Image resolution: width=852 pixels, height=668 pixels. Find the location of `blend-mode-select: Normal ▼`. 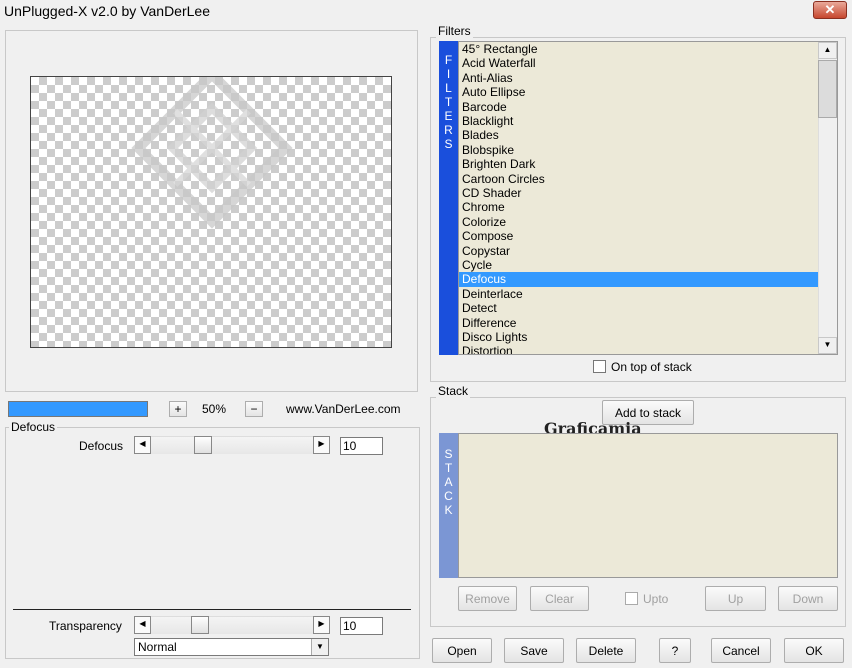

blend-mode-select: Normal ▼ is located at coordinates (231, 647).